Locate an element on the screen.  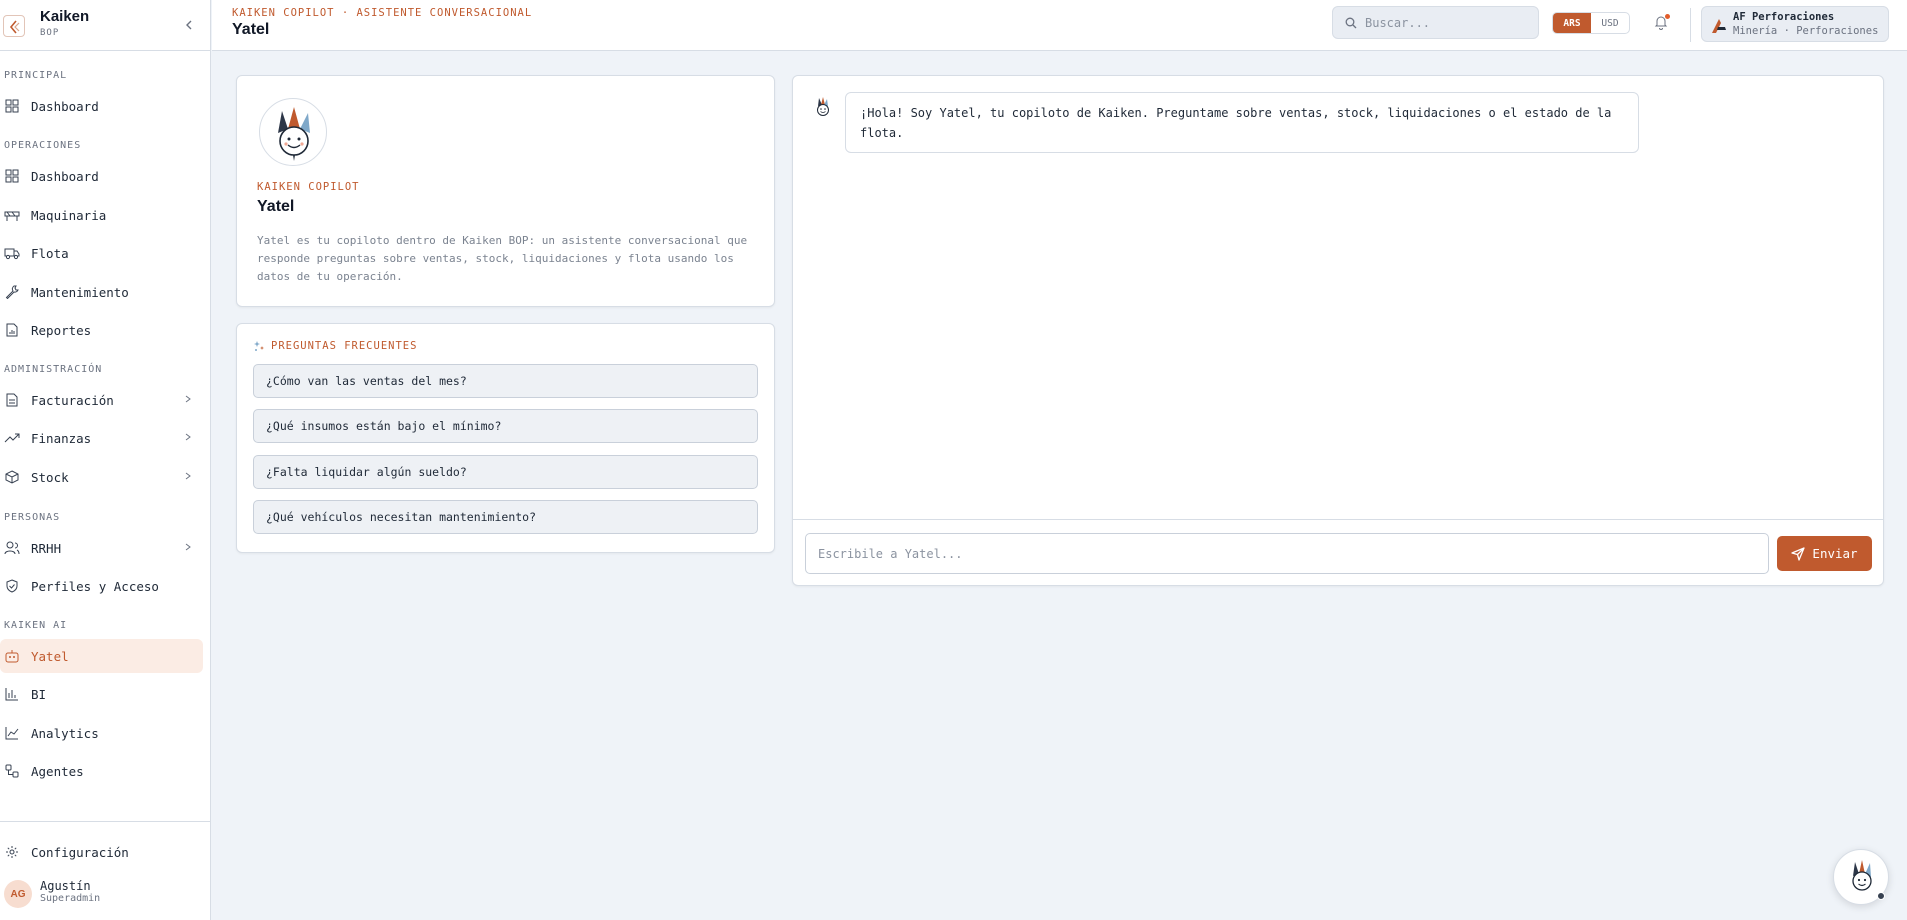
sidebar-item-dashboard-principal: Dashboard is located at coordinates (101, 106).